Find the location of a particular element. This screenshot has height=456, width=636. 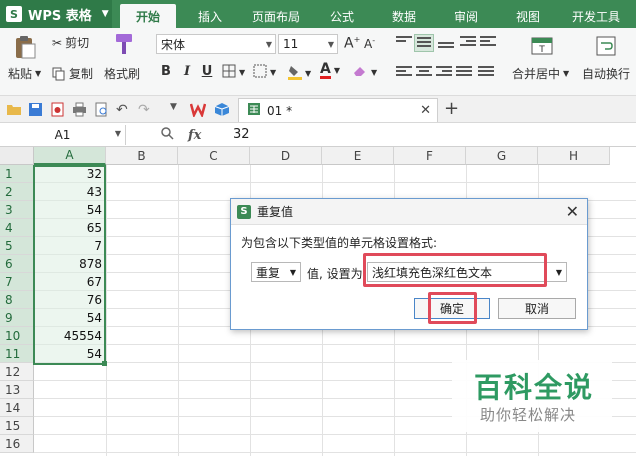

row-header-8: 8 is located at coordinates (17, 300).